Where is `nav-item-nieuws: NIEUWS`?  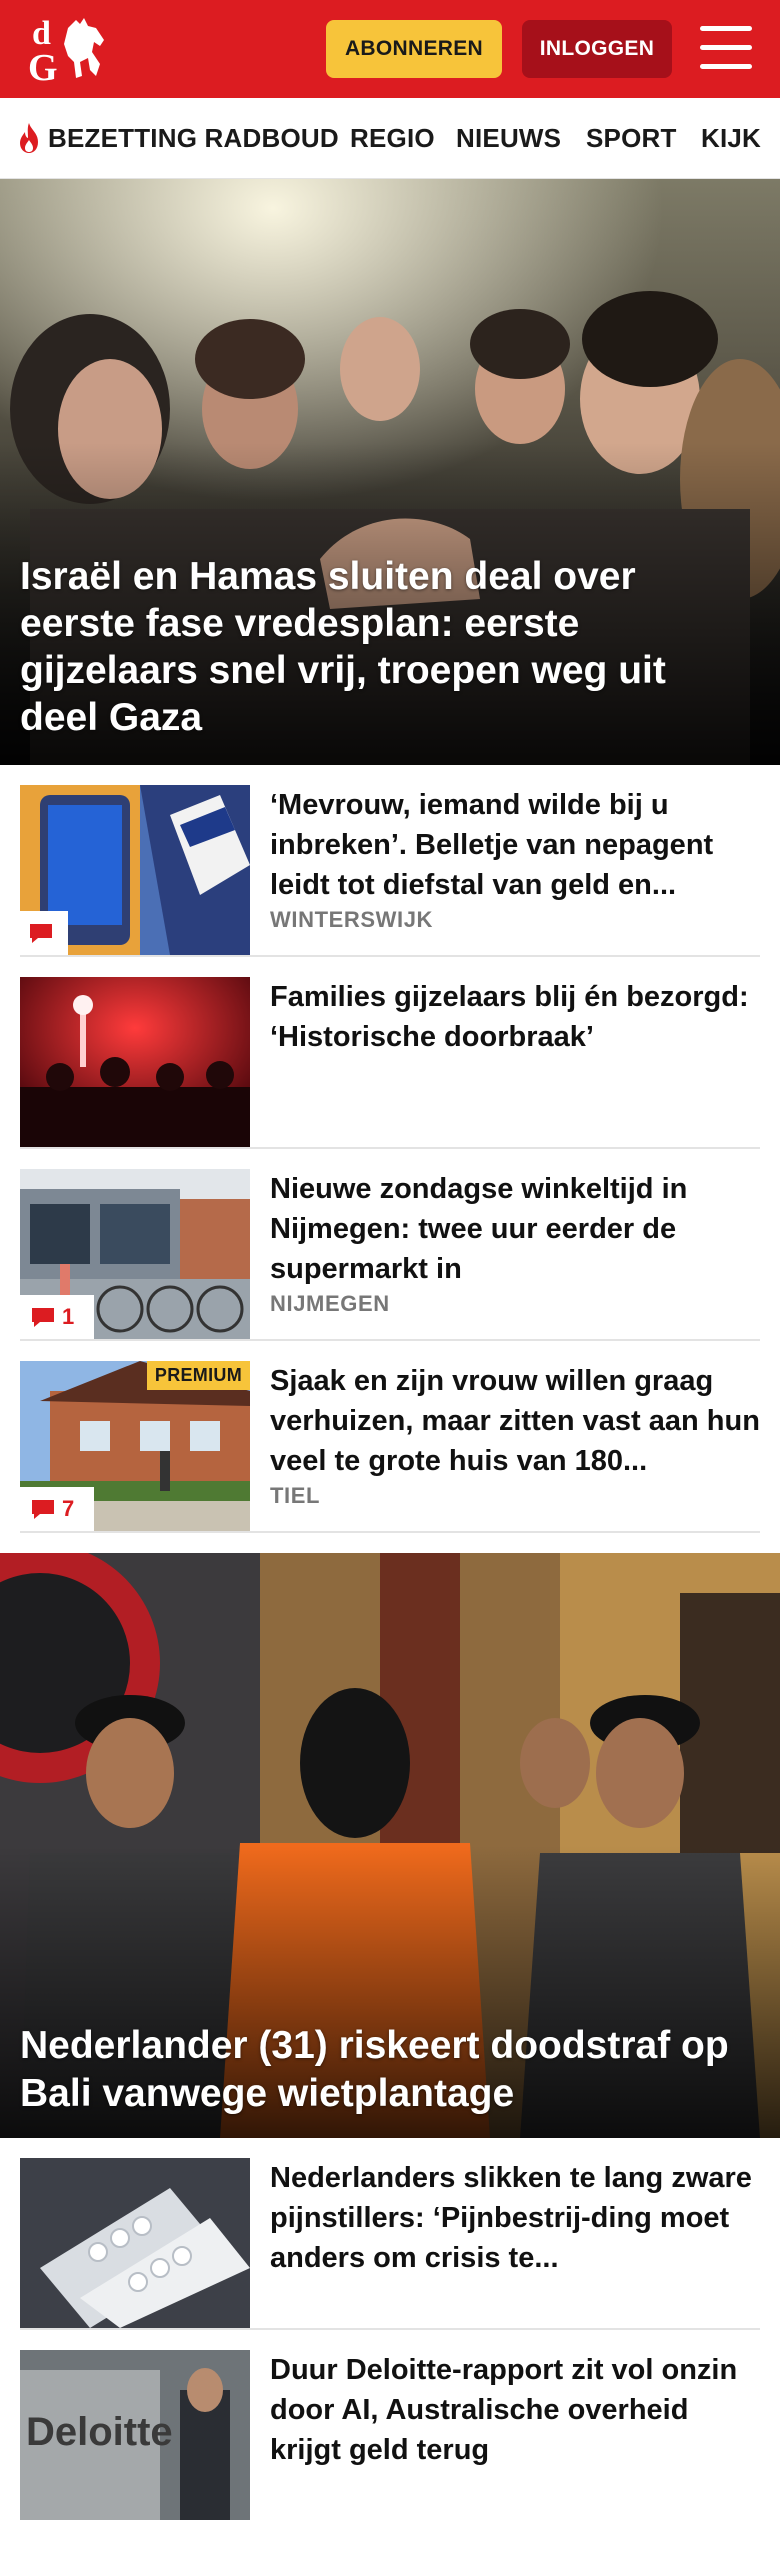
nav-item-nieuws: NIEUWS is located at coordinates (508, 138).